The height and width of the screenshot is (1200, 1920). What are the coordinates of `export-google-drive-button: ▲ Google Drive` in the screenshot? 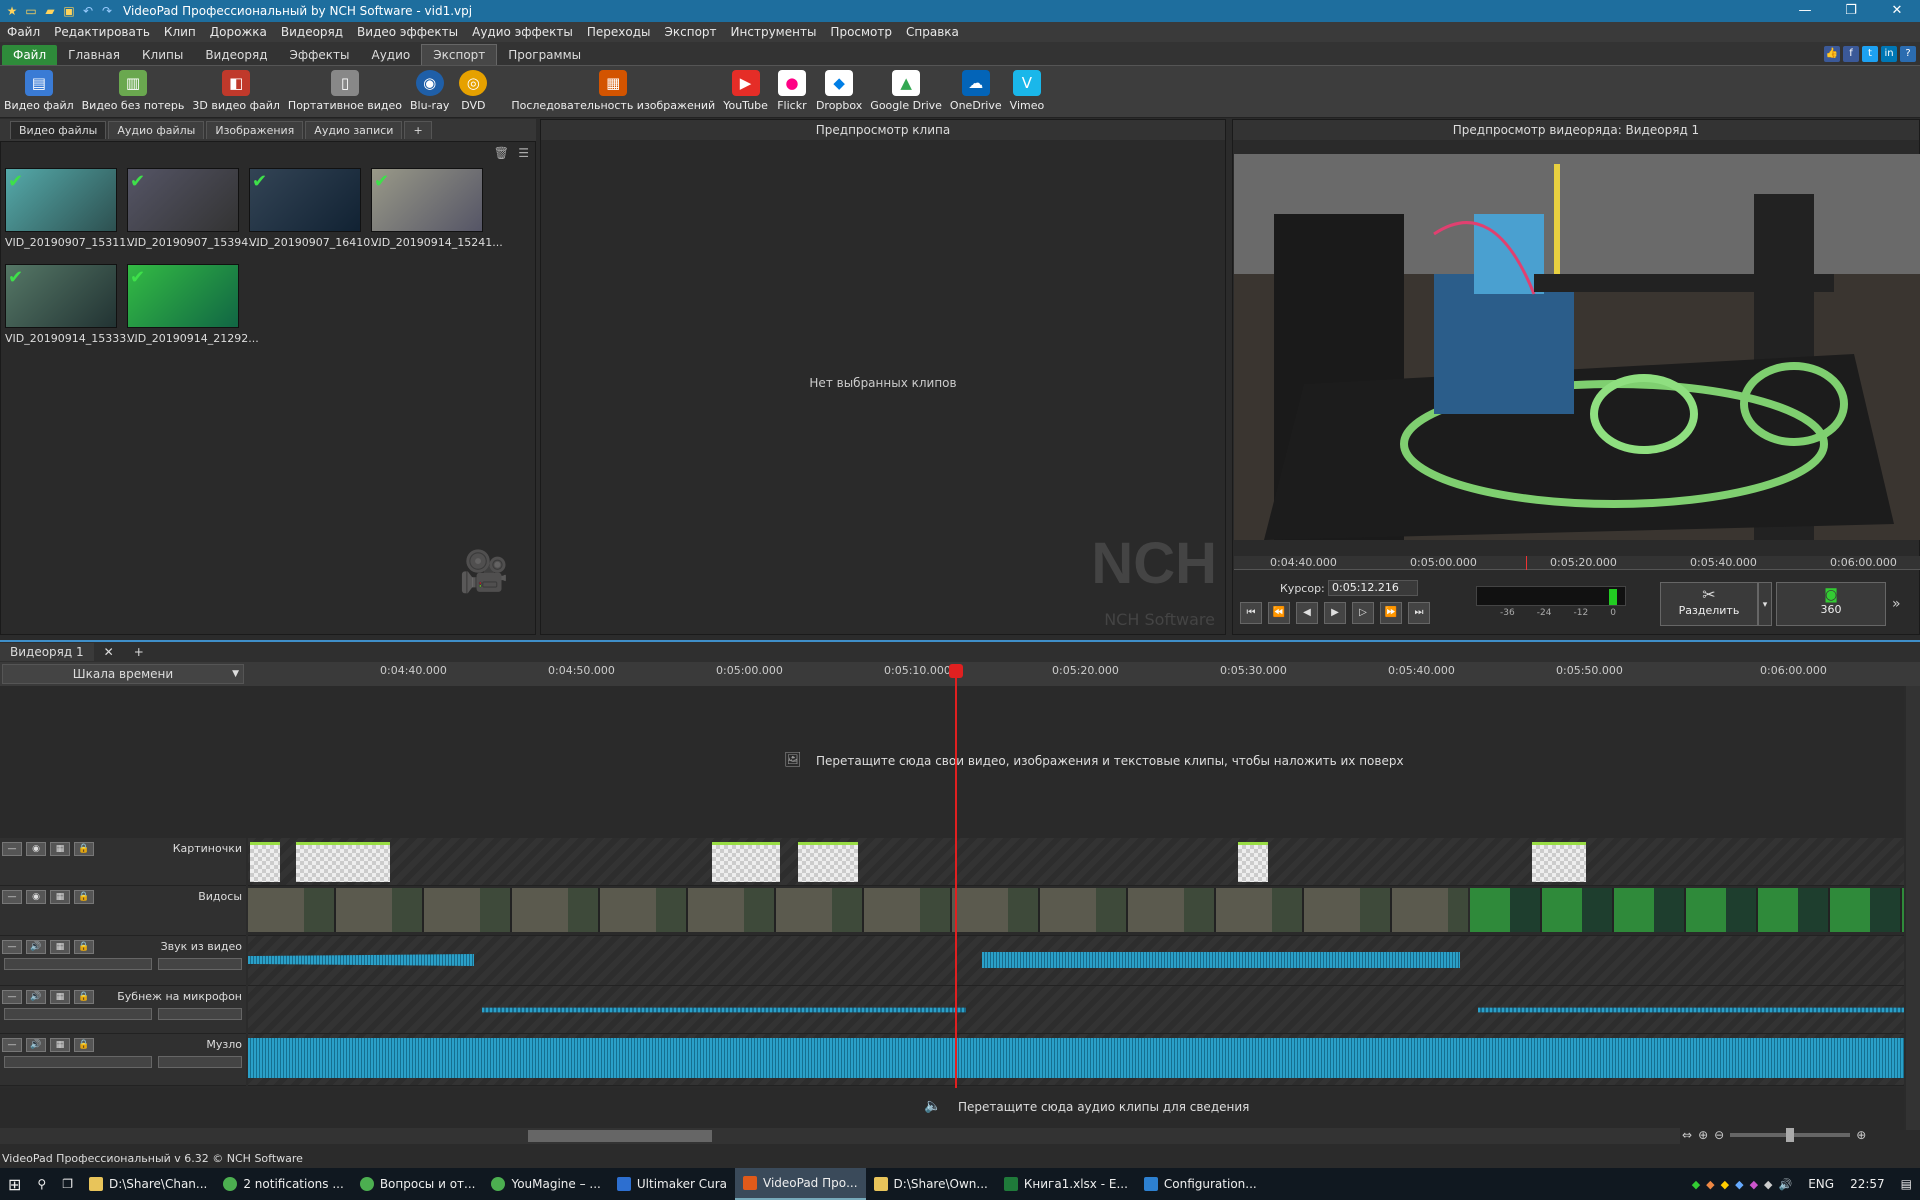 It's located at (906, 89).